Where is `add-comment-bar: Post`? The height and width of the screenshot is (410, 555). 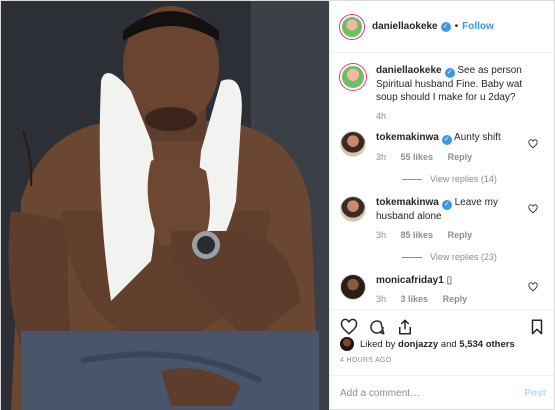
add-comment-bar: Post is located at coordinates (442, 392).